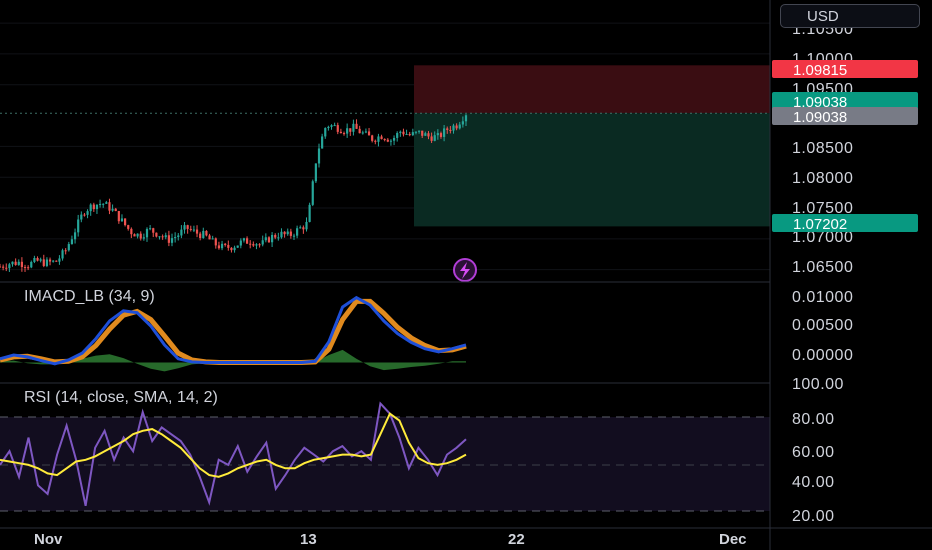 The height and width of the screenshot is (550, 932). What do you see at coordinates (516, 539) in the screenshot?
I see `time-tick: 22` at bounding box center [516, 539].